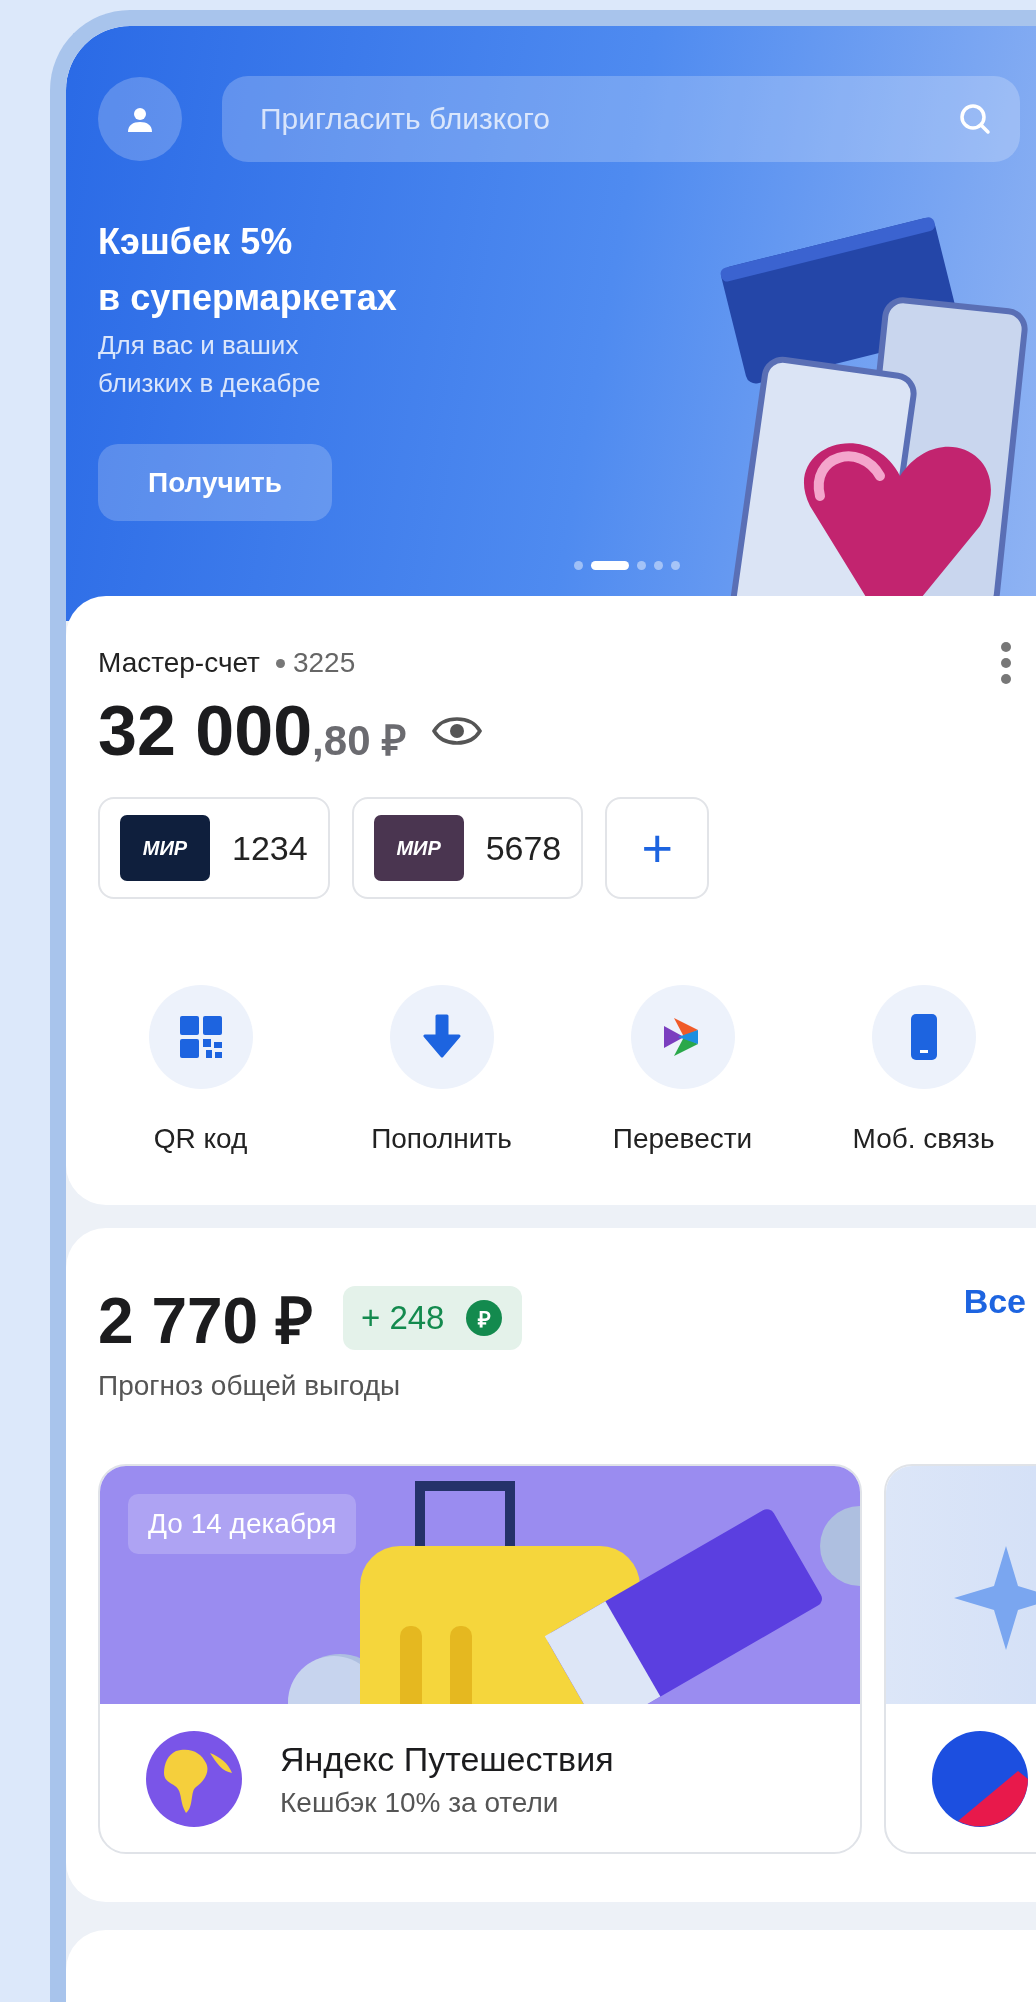 This screenshot has height=2002, width=1036. What do you see at coordinates (484, 1318) in the screenshot?
I see `ruble-coin-icon: ₽` at bounding box center [484, 1318].